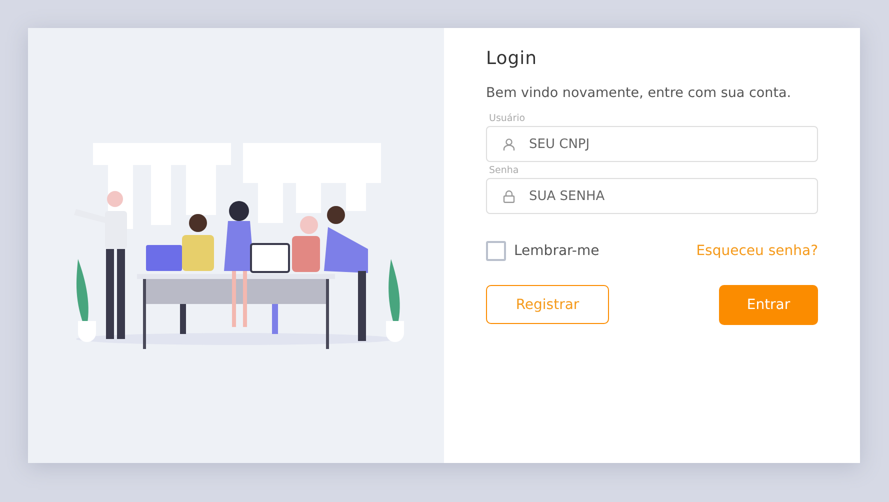  What do you see at coordinates (496, 251) in the screenshot?
I see `remember-checkbox` at bounding box center [496, 251].